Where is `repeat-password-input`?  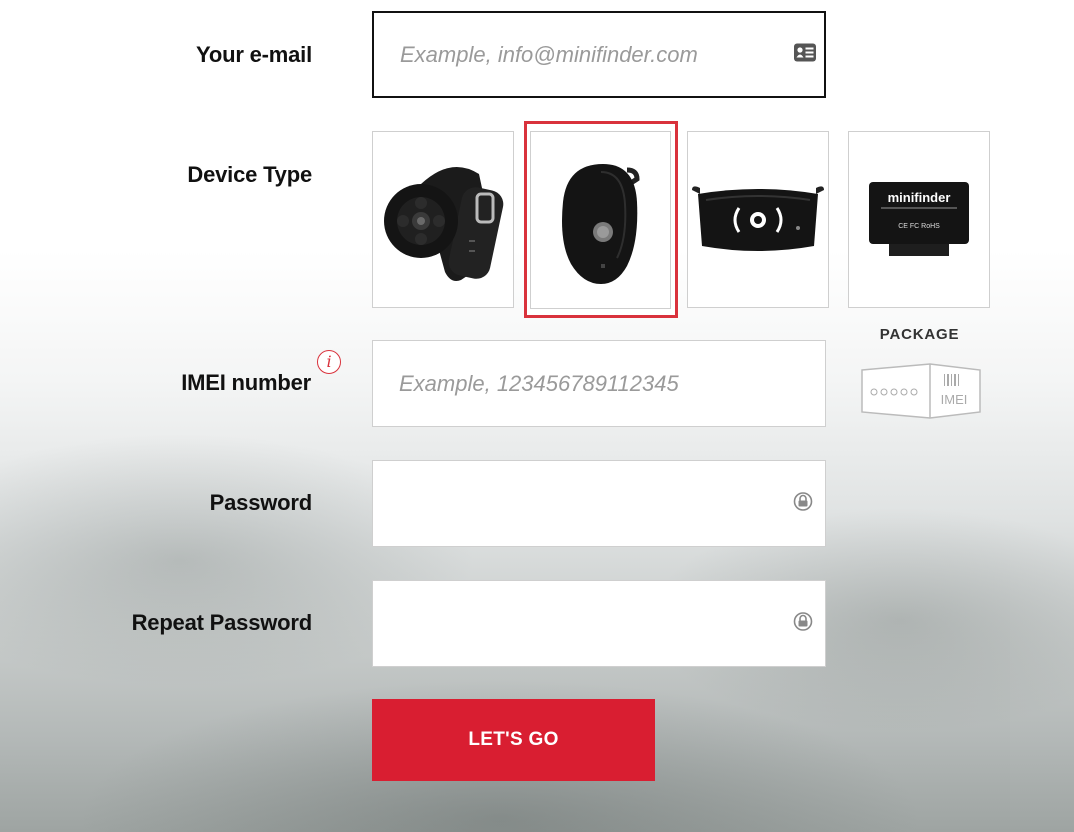 repeat-password-input is located at coordinates (579, 623).